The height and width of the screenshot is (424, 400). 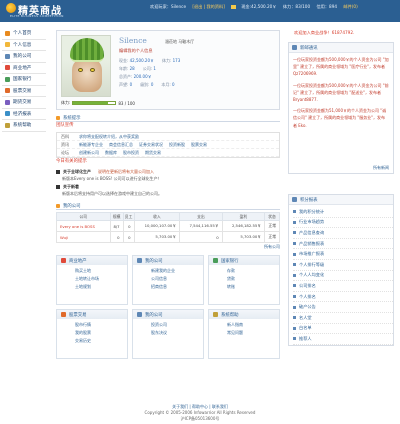 I want to click on sidebar-item: 商业地产, so click(x=24, y=68).